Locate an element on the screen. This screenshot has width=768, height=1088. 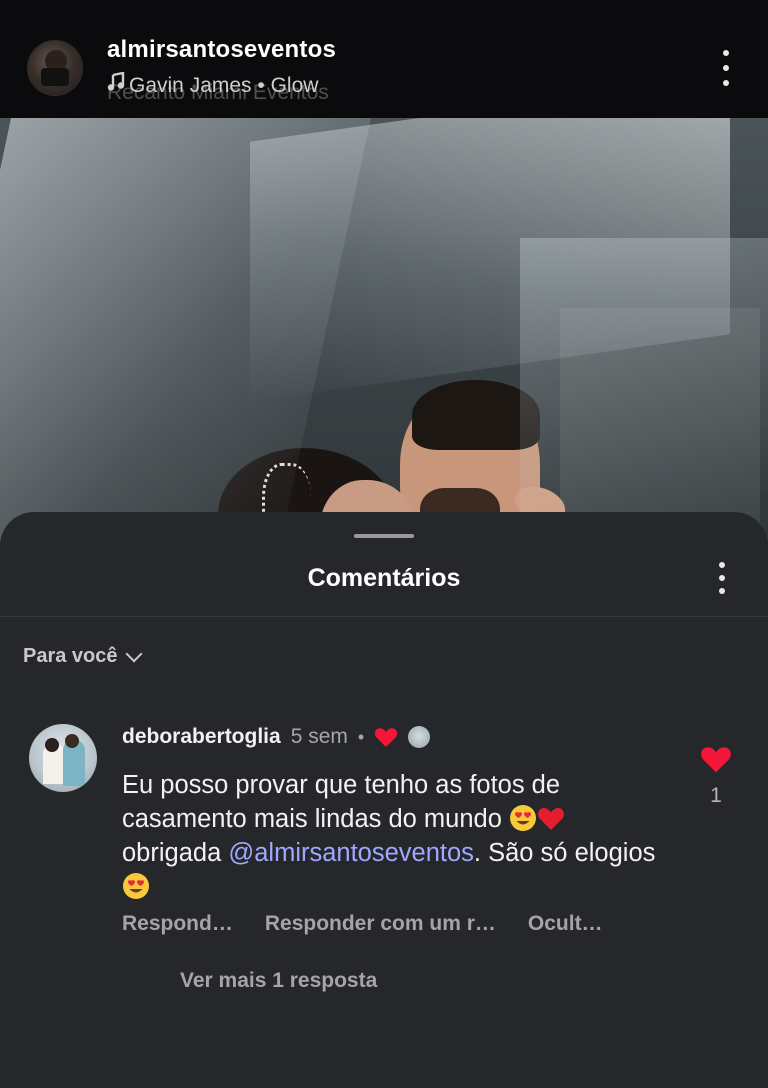
avatar is located at coordinates (55, 68).